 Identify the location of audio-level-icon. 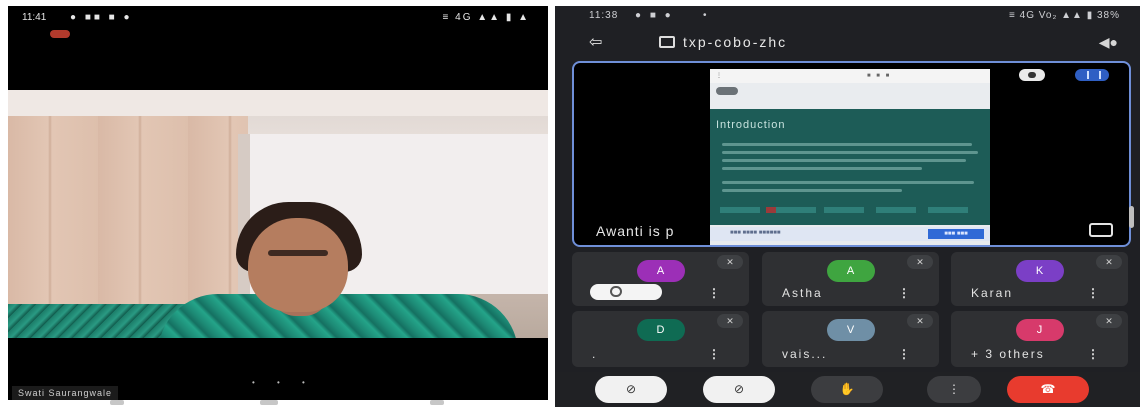
(1092, 75).